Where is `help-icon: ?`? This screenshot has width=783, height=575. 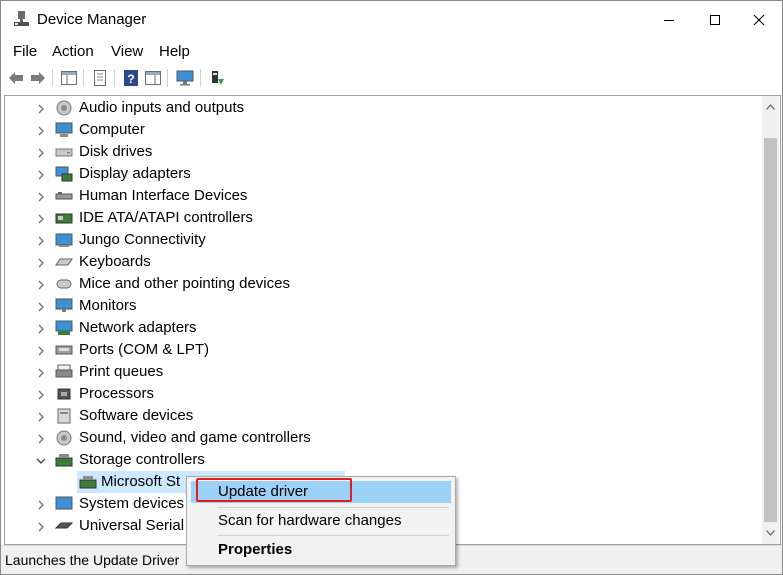
help-icon: ? is located at coordinates (131, 78).